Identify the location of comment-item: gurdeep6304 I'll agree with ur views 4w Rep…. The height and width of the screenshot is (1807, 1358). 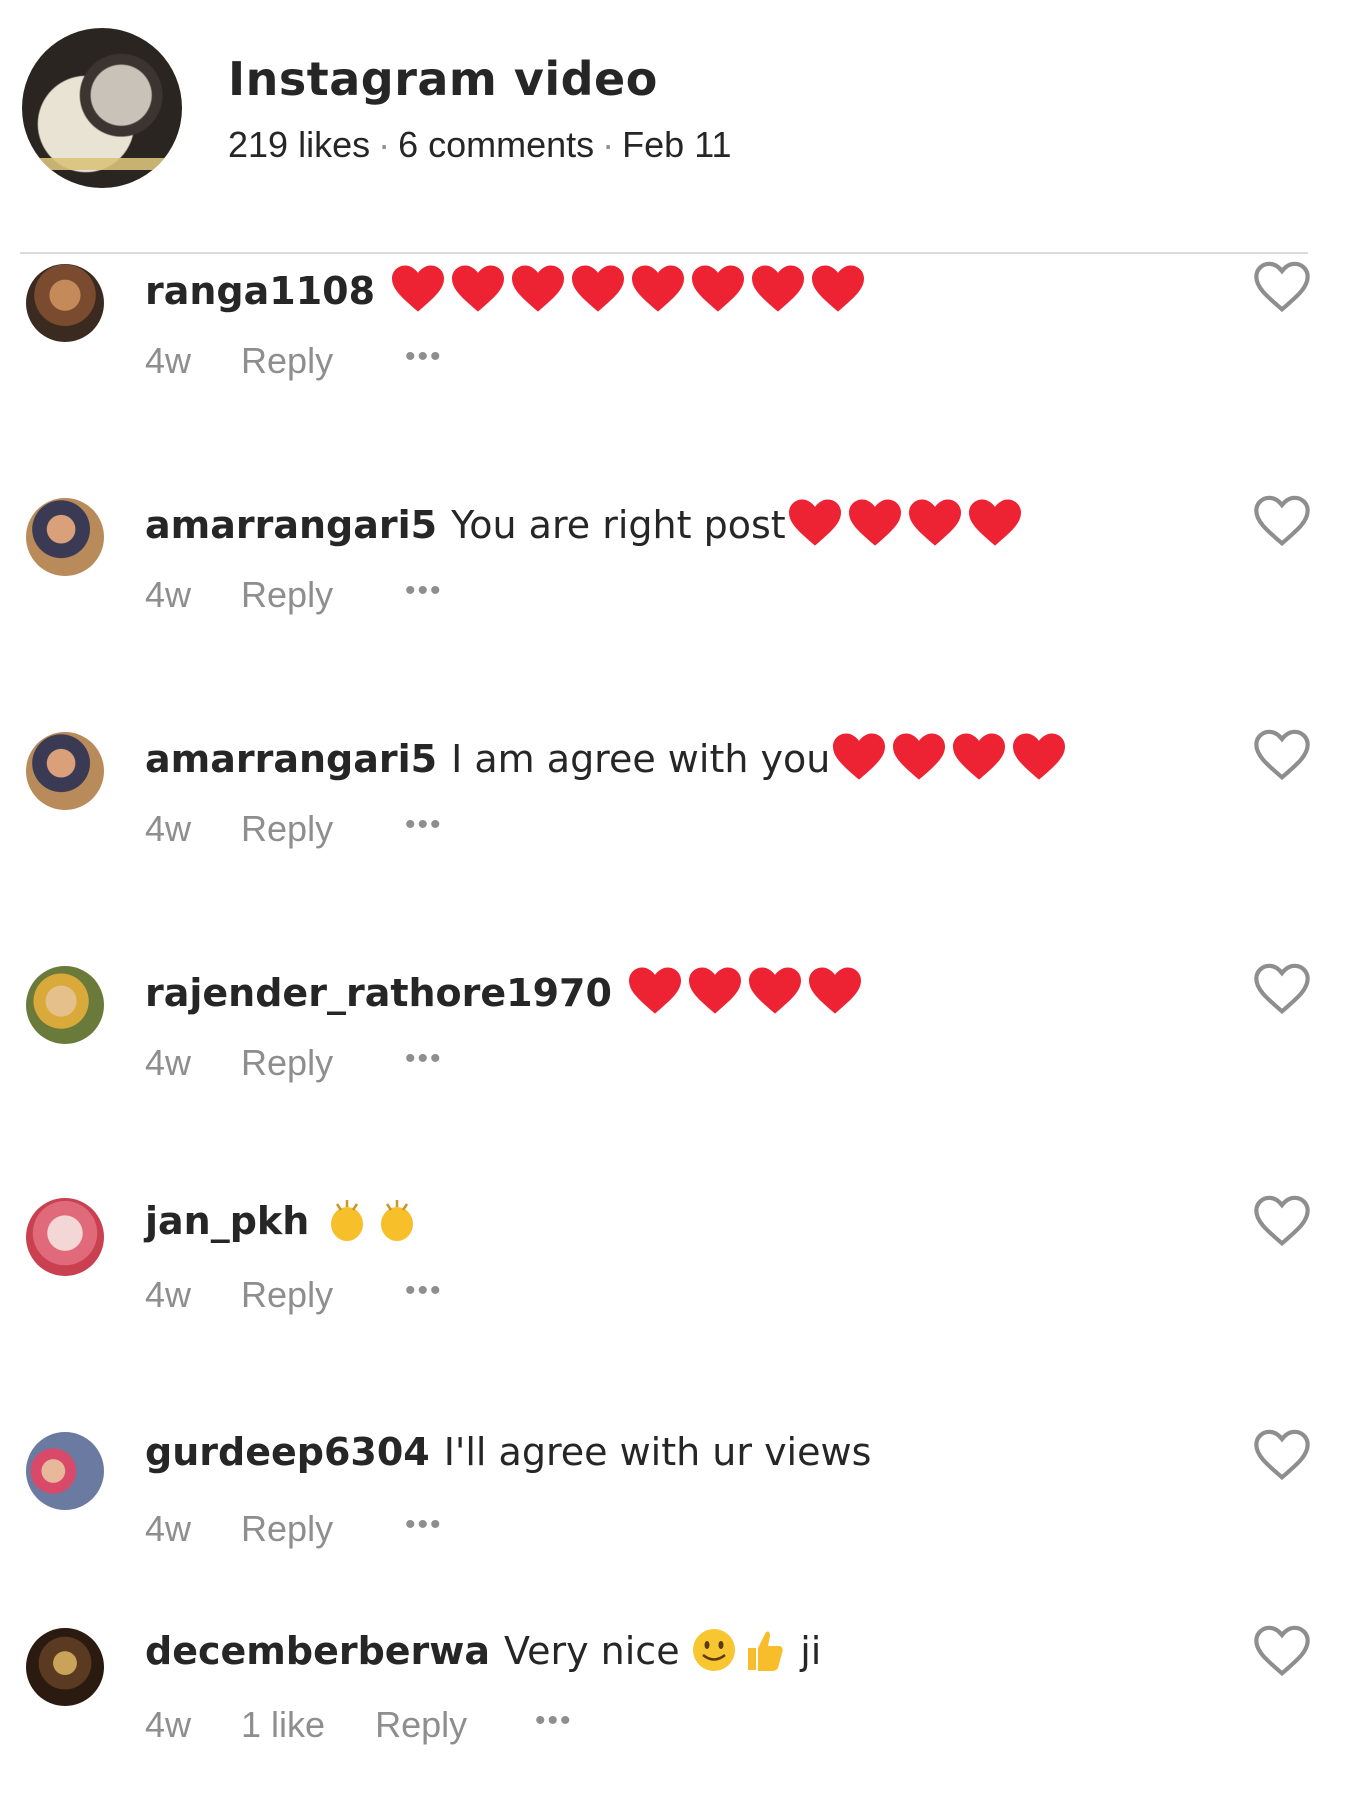
(679, 1514).